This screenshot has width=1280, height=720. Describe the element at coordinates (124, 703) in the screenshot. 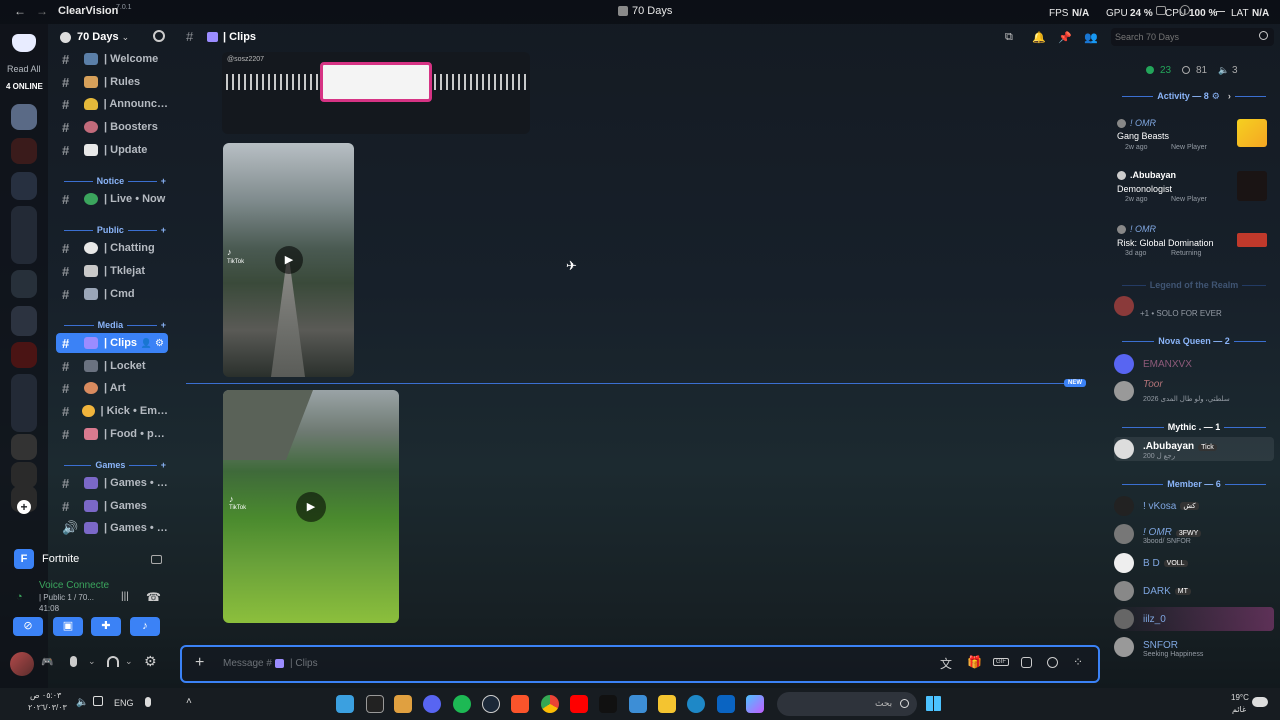

I see `language-indicator: ENG` at that location.